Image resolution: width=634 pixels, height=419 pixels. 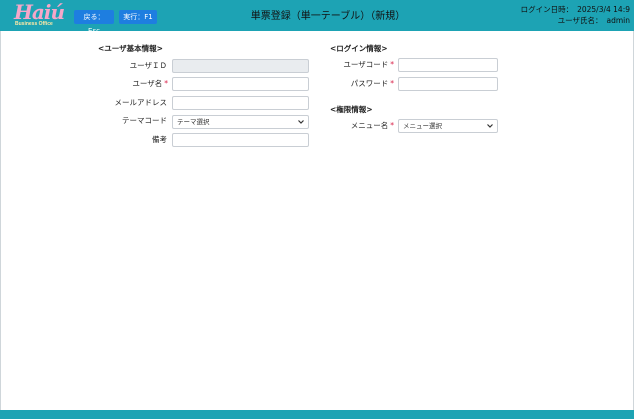 I want to click on user-code-label: ユーザコード *, so click(x=368, y=65).